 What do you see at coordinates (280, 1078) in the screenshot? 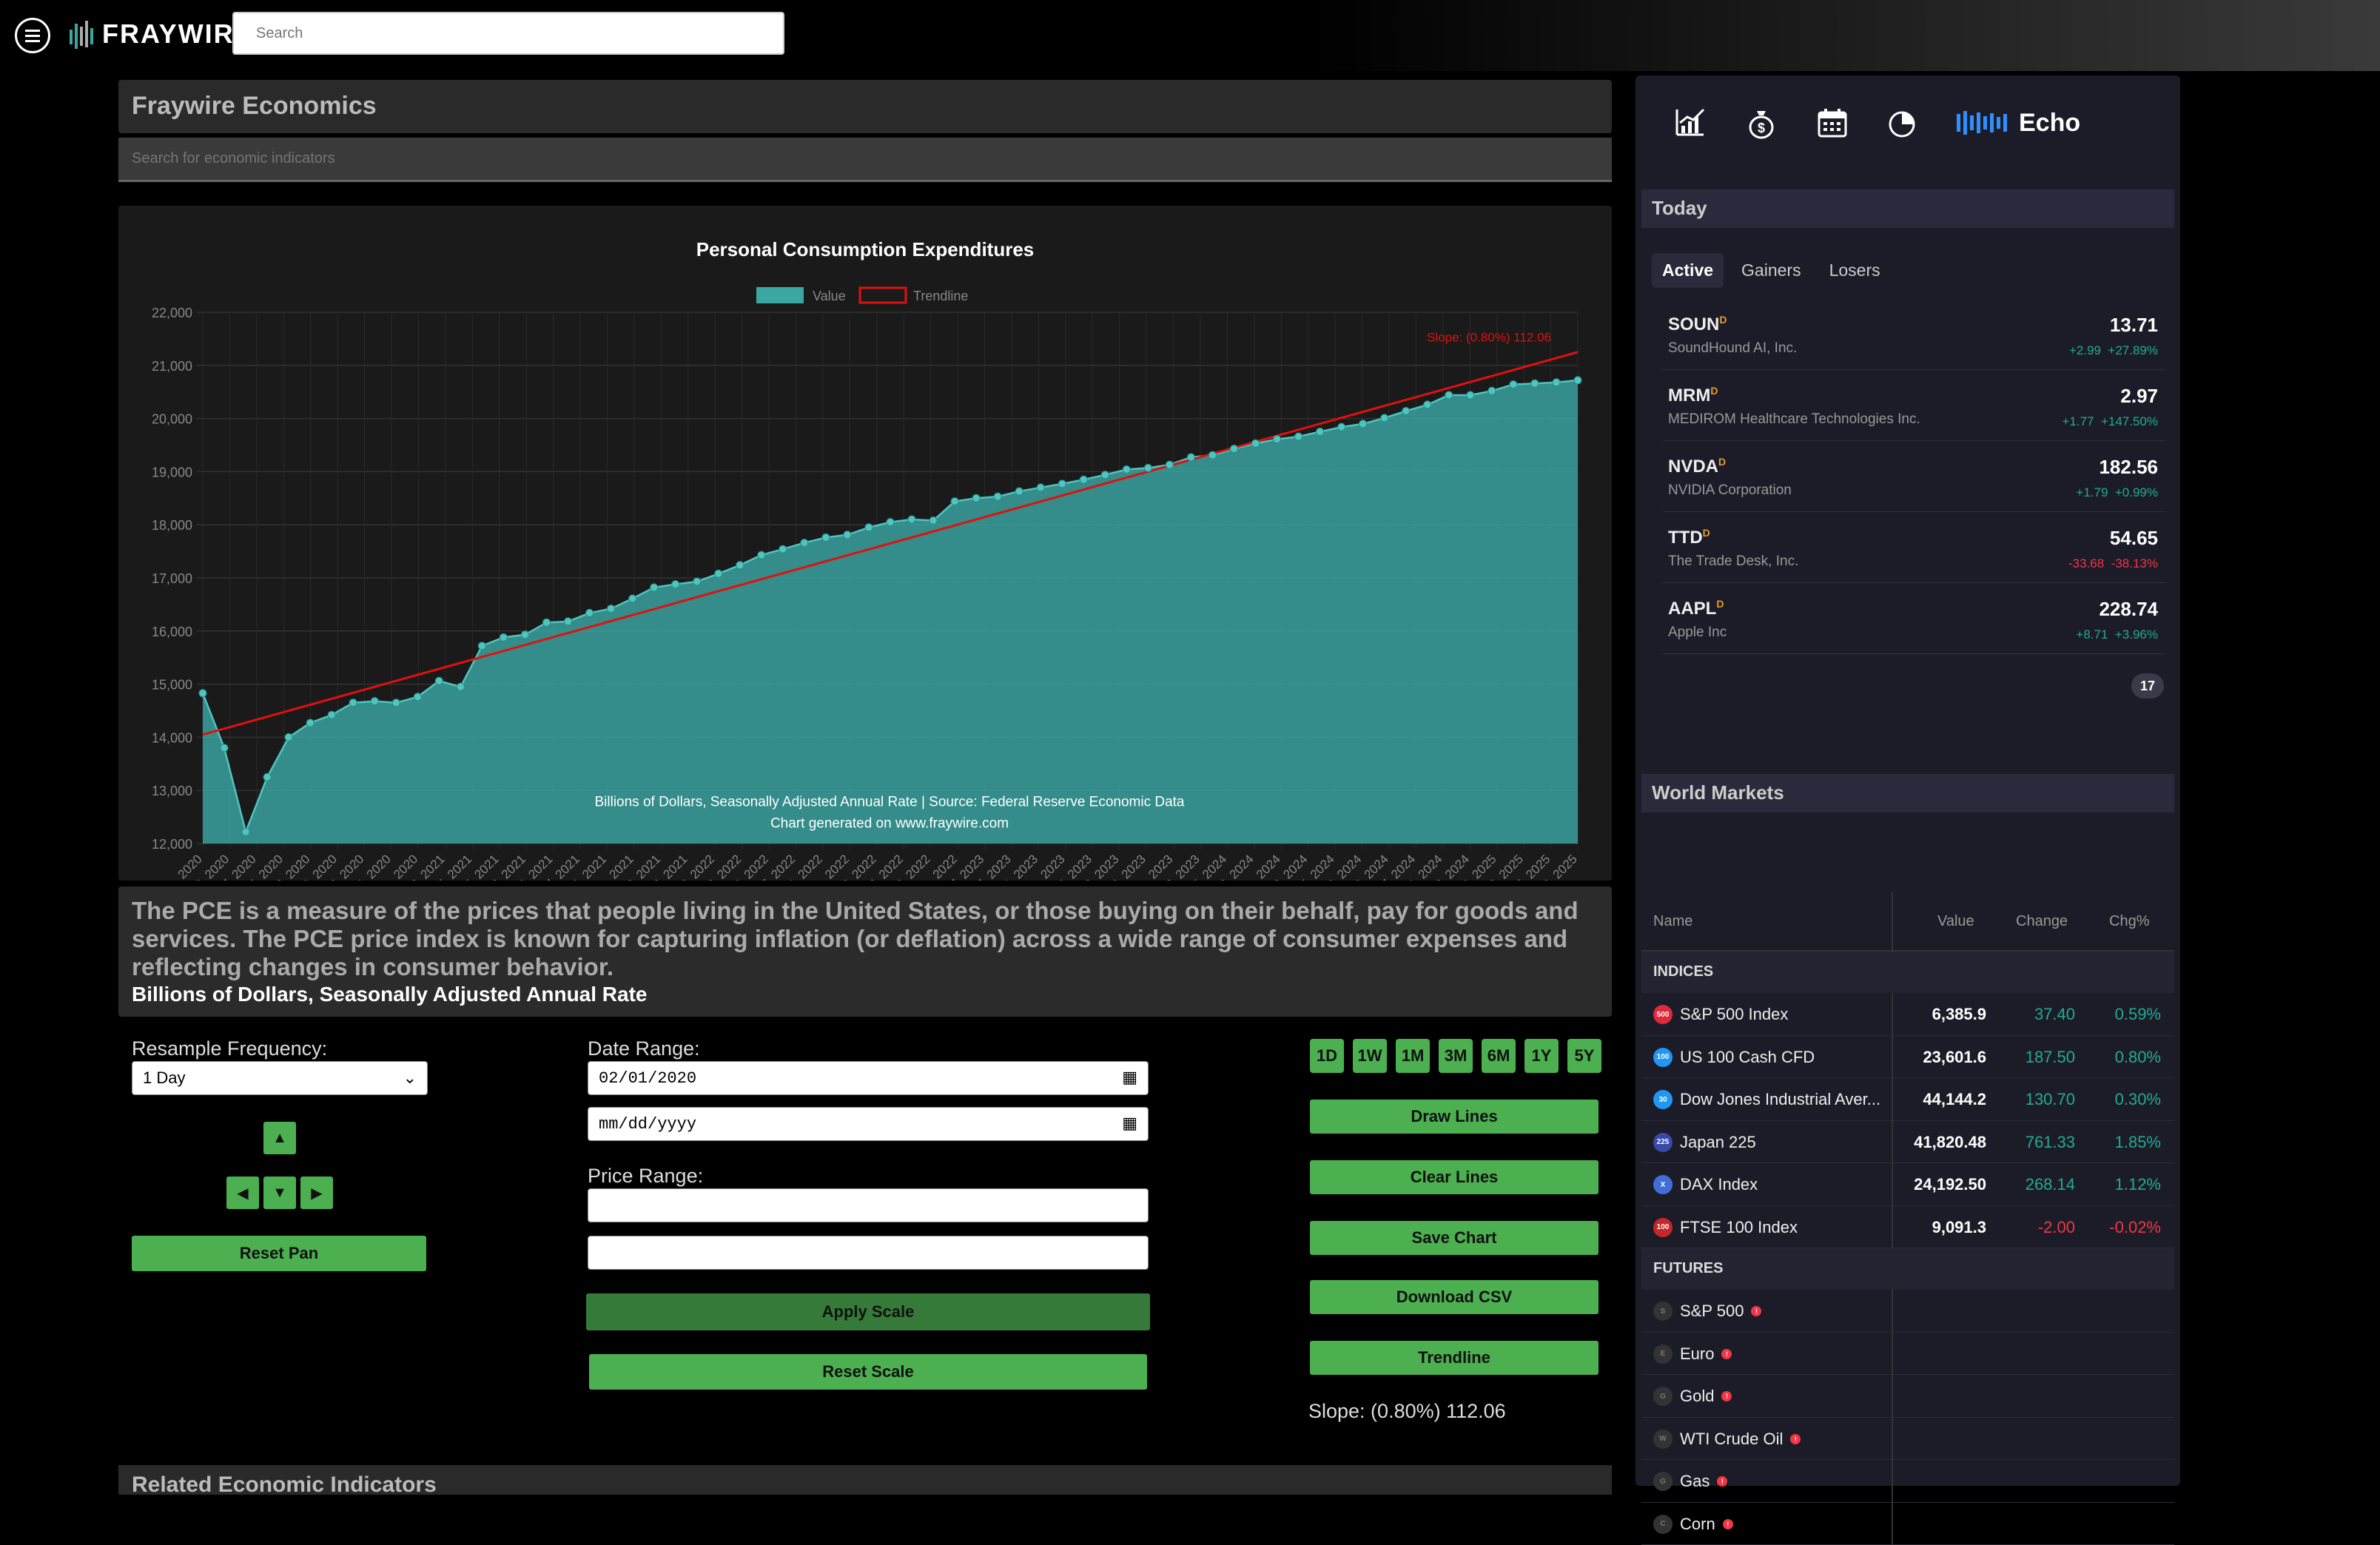
I see `resample-select: 1 Day ⌄` at bounding box center [280, 1078].